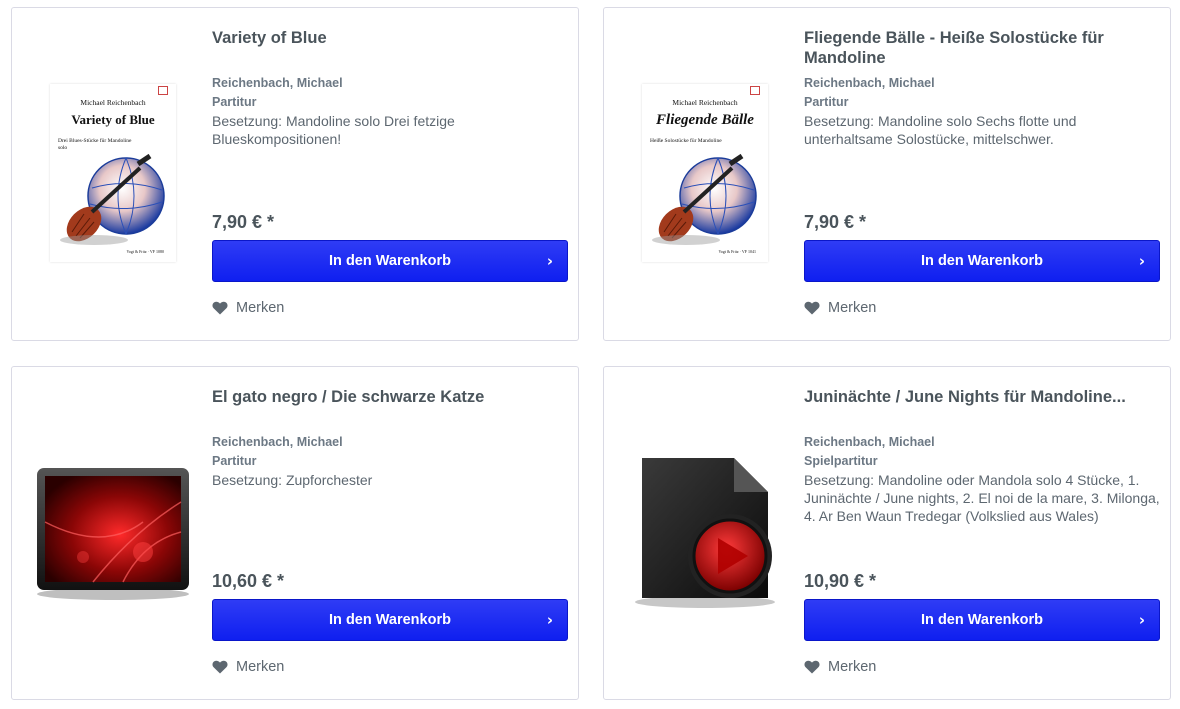 This screenshot has height=709, width=1180. I want to click on cover-footer: Vogt & Fritz · VF 1080, so click(145, 251).